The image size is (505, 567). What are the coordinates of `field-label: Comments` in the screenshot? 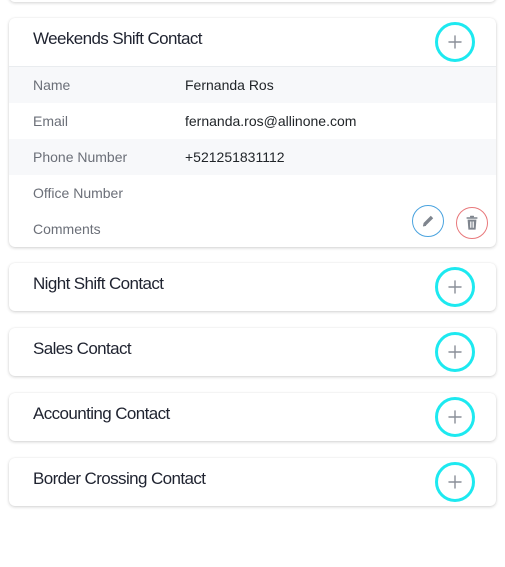 It's located at (67, 229).